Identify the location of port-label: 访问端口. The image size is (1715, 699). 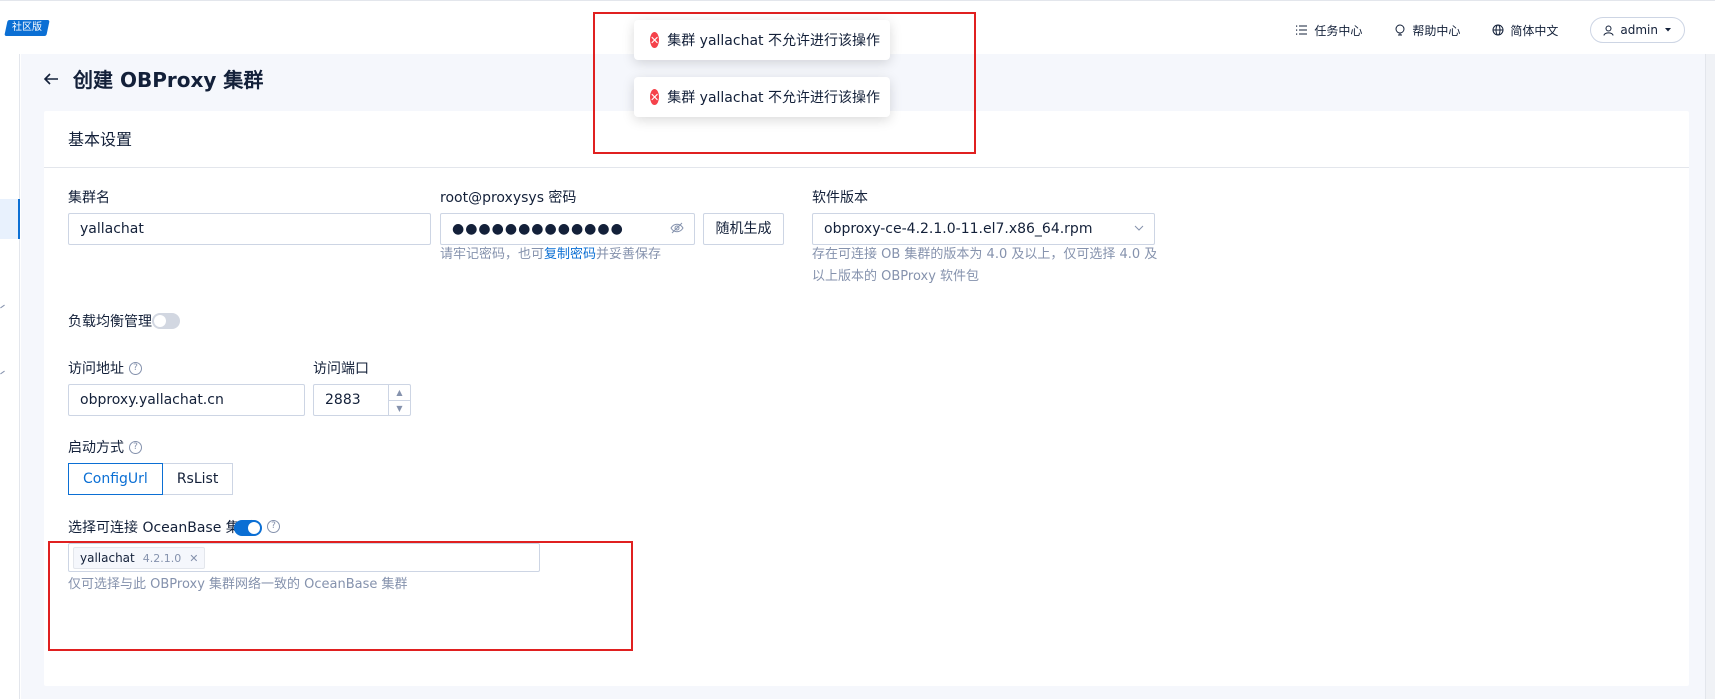
(341, 368).